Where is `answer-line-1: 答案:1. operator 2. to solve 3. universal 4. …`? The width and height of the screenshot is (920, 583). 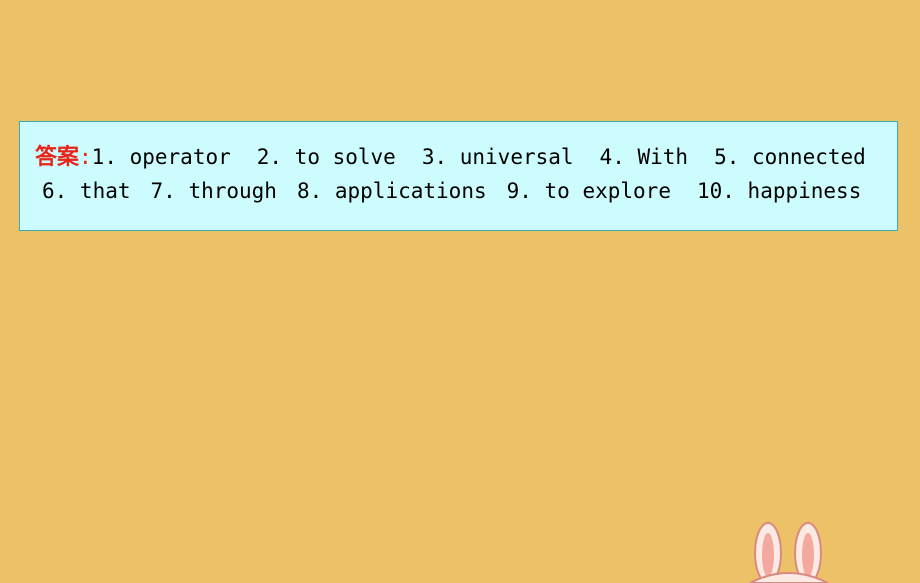
answer-line-1: 答案:1. operator 2. to solve 3. universal 4. … is located at coordinates (466, 155).